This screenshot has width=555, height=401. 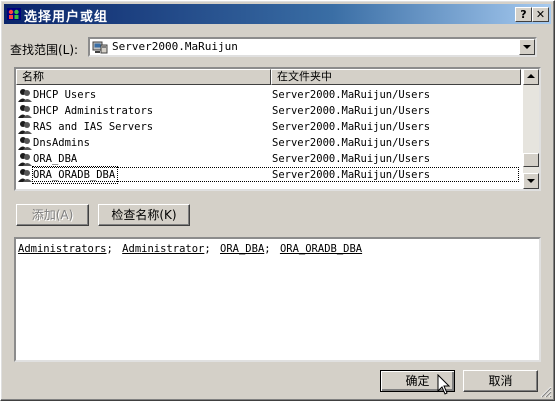 I want to click on list-scrollbar, so click(x=531, y=129).